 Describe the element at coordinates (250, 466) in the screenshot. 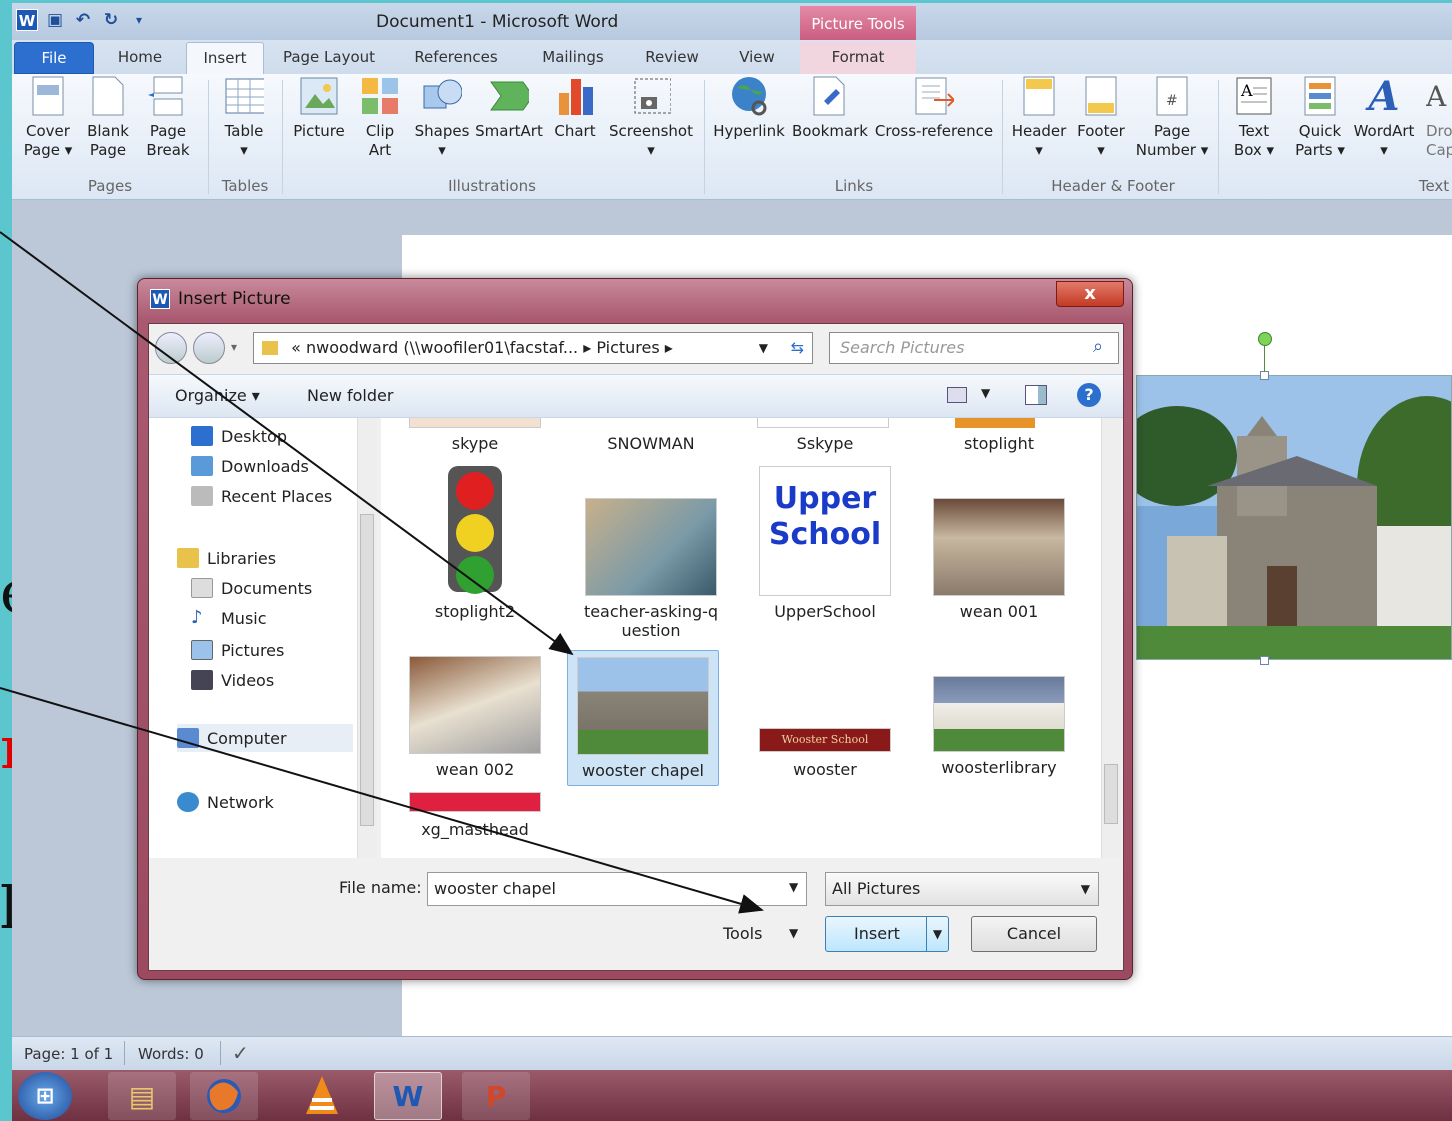

I see `nav-item-downloads: Downloads` at that location.